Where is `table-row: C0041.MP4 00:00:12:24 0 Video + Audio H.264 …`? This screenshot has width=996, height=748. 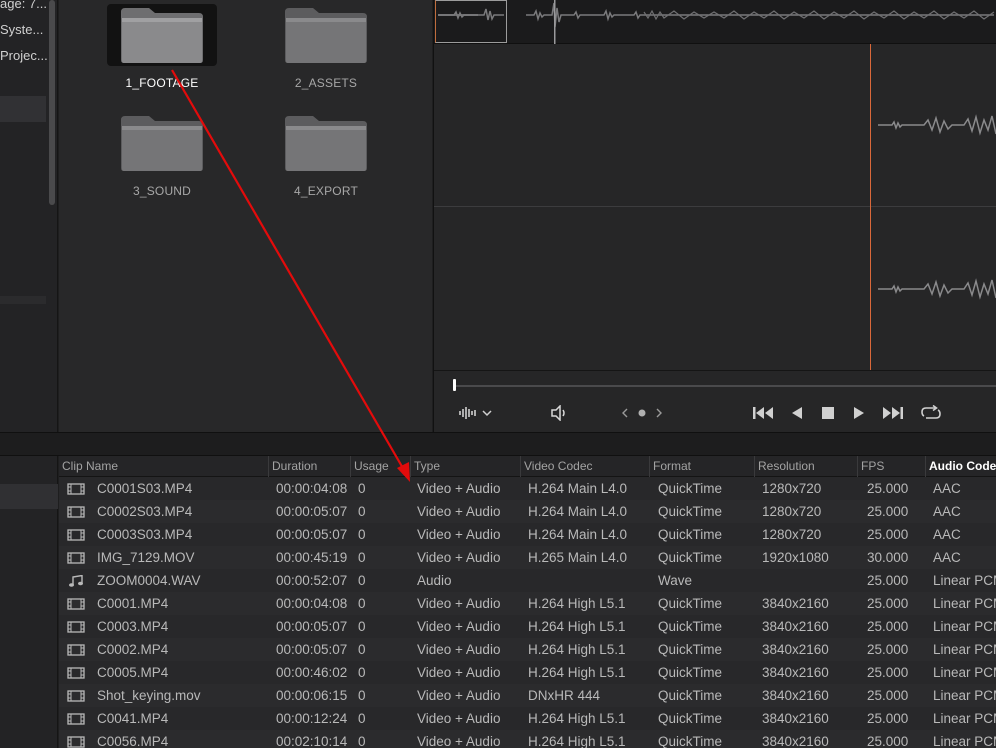 table-row: C0041.MP4 00:00:12:24 0 Video + Audio H.264 … is located at coordinates (527, 718).